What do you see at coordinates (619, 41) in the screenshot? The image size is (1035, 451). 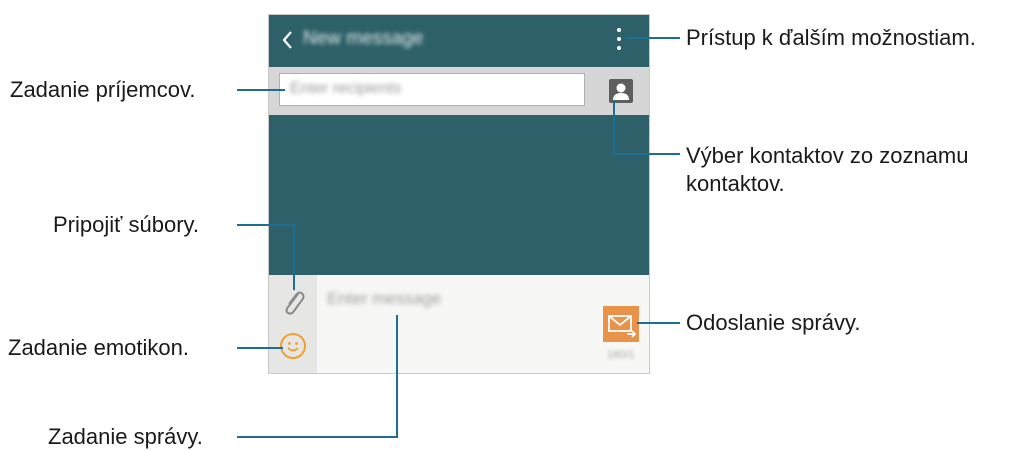 I see `more-options-icon` at bounding box center [619, 41].